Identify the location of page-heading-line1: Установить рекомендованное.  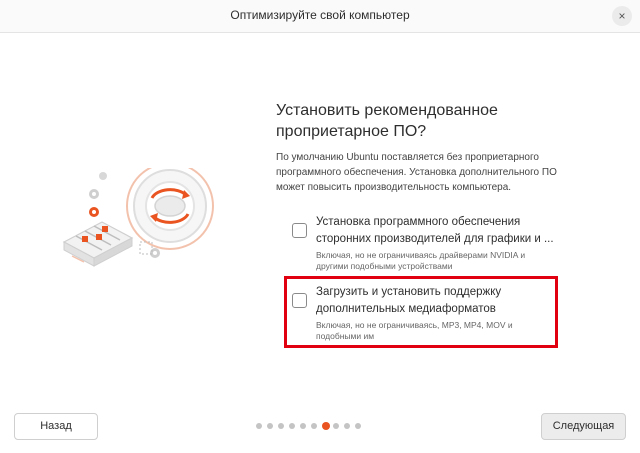
(387, 110).